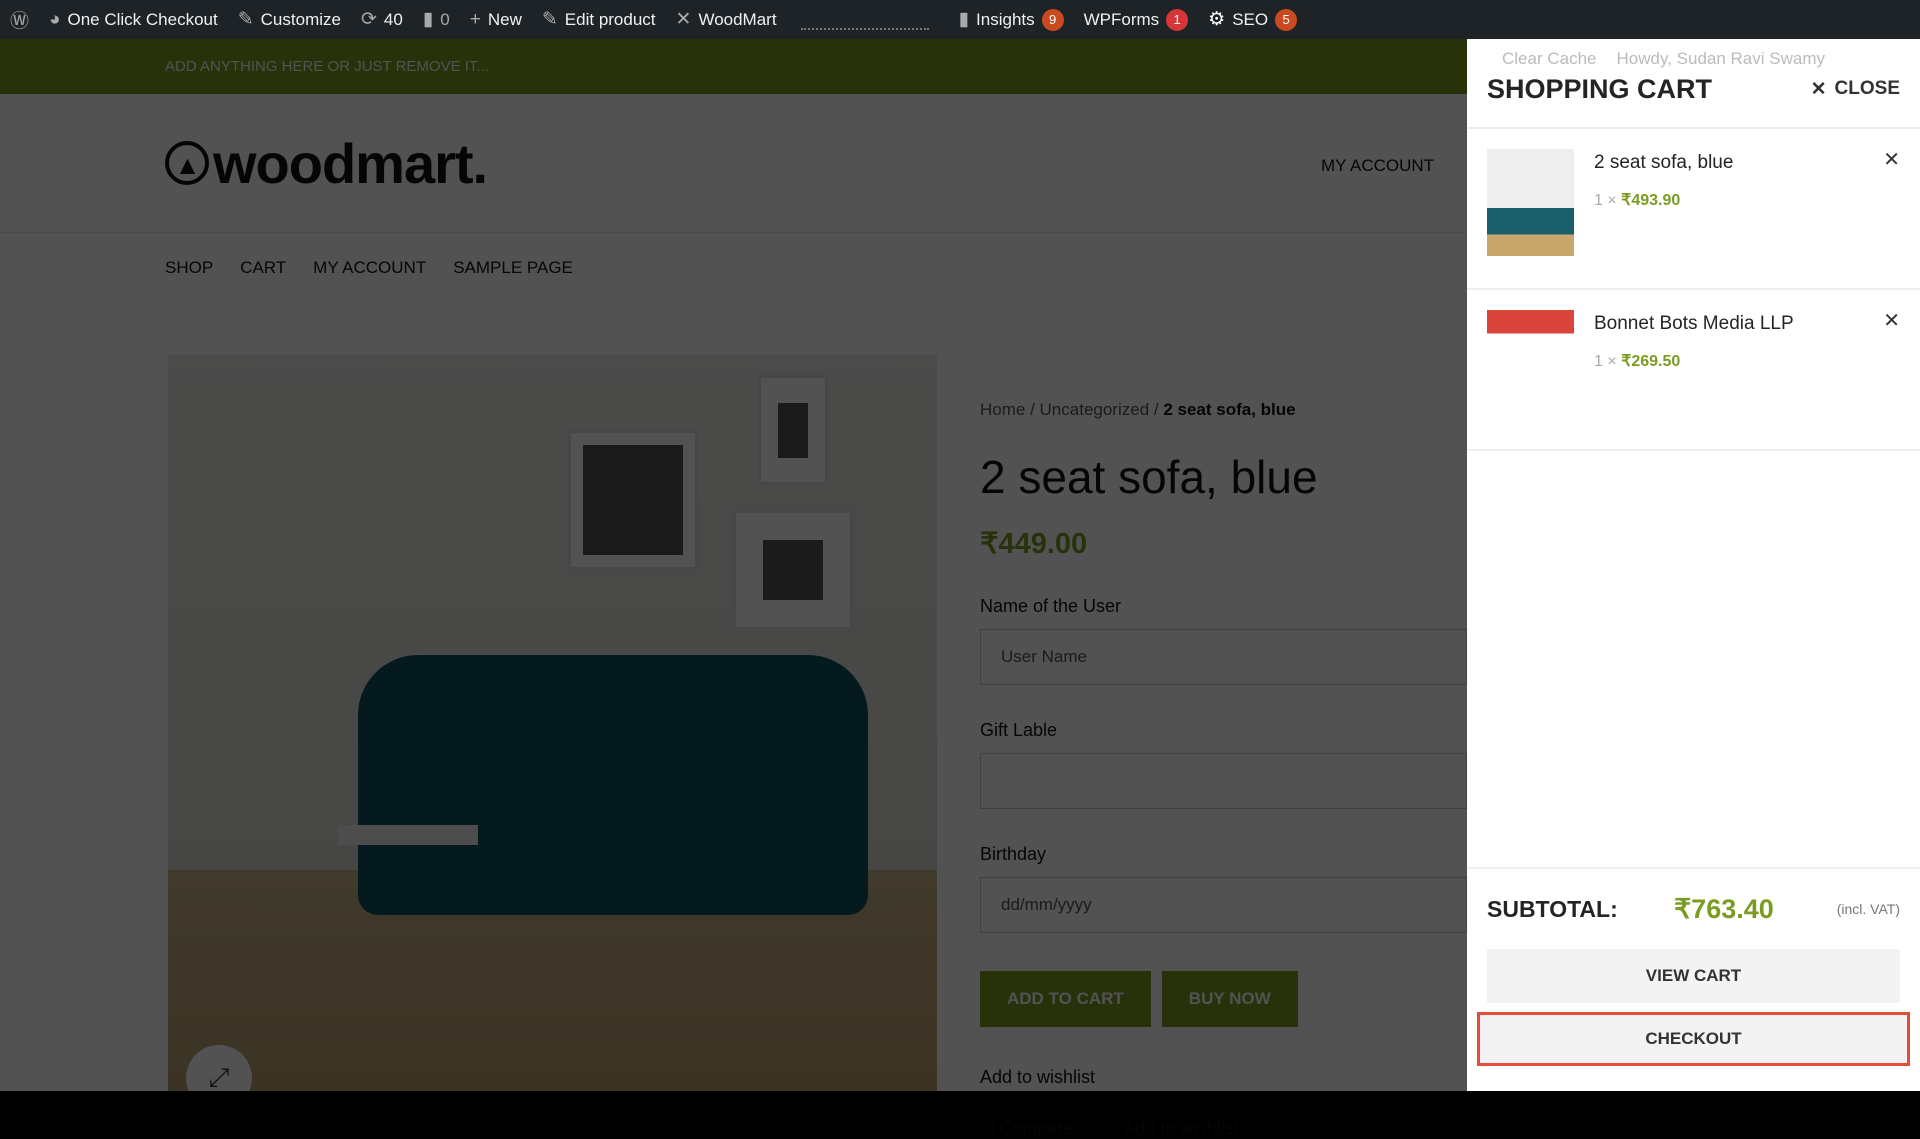  What do you see at coordinates (1868, 909) in the screenshot?
I see `vat-note: (incl. VAT)` at bounding box center [1868, 909].